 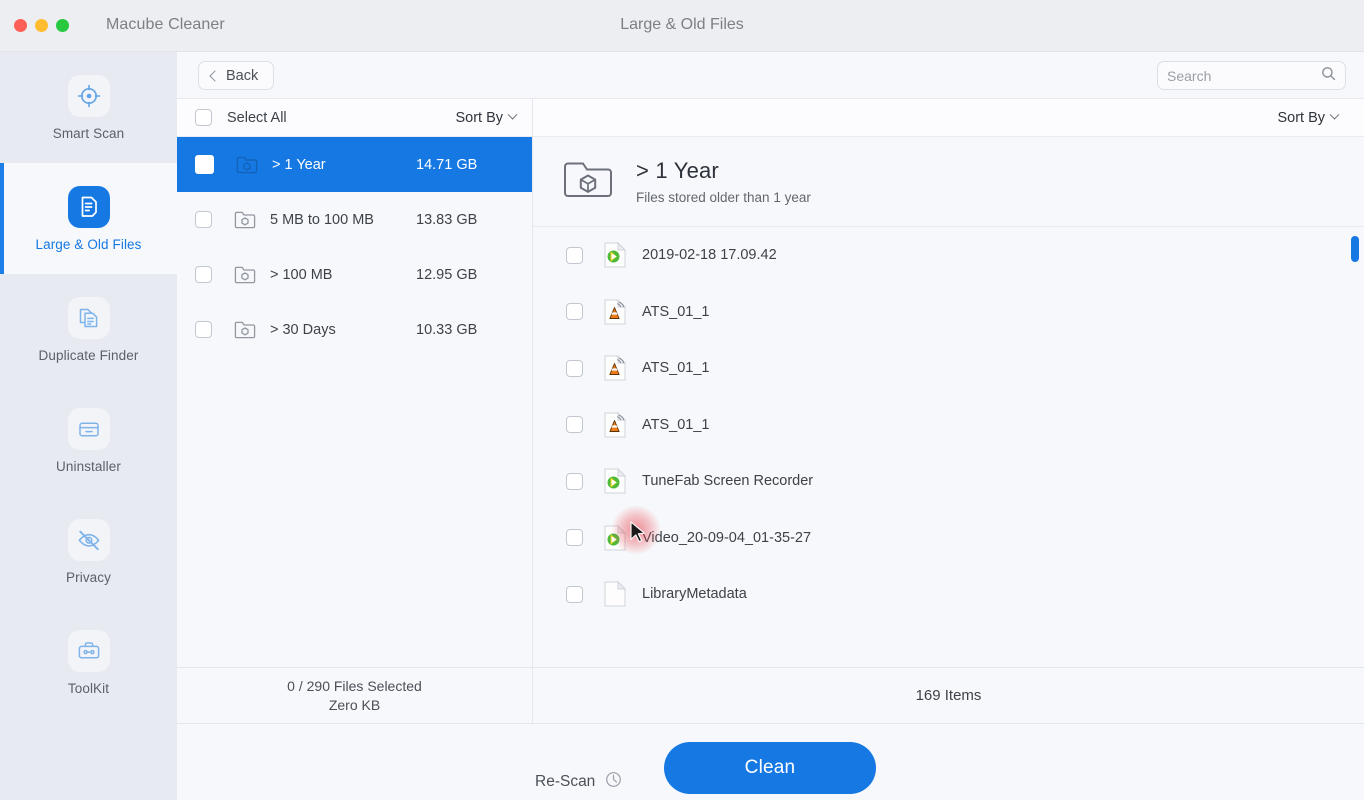 I want to click on document-edit-icon, so click(x=88, y=206).